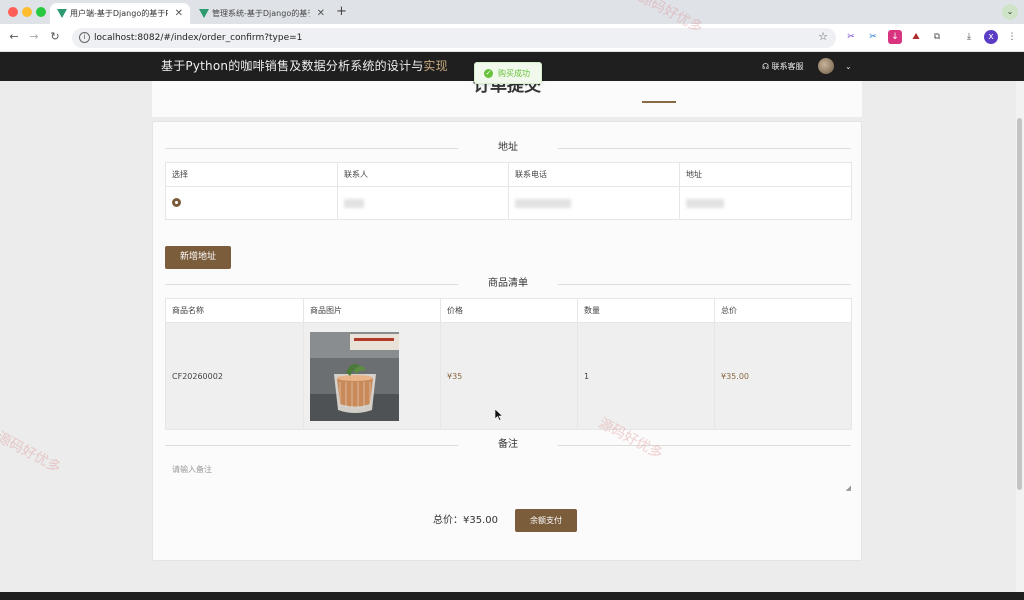  What do you see at coordinates (251, 174) in the screenshot?
I see `column-header: 选择` at bounding box center [251, 174].